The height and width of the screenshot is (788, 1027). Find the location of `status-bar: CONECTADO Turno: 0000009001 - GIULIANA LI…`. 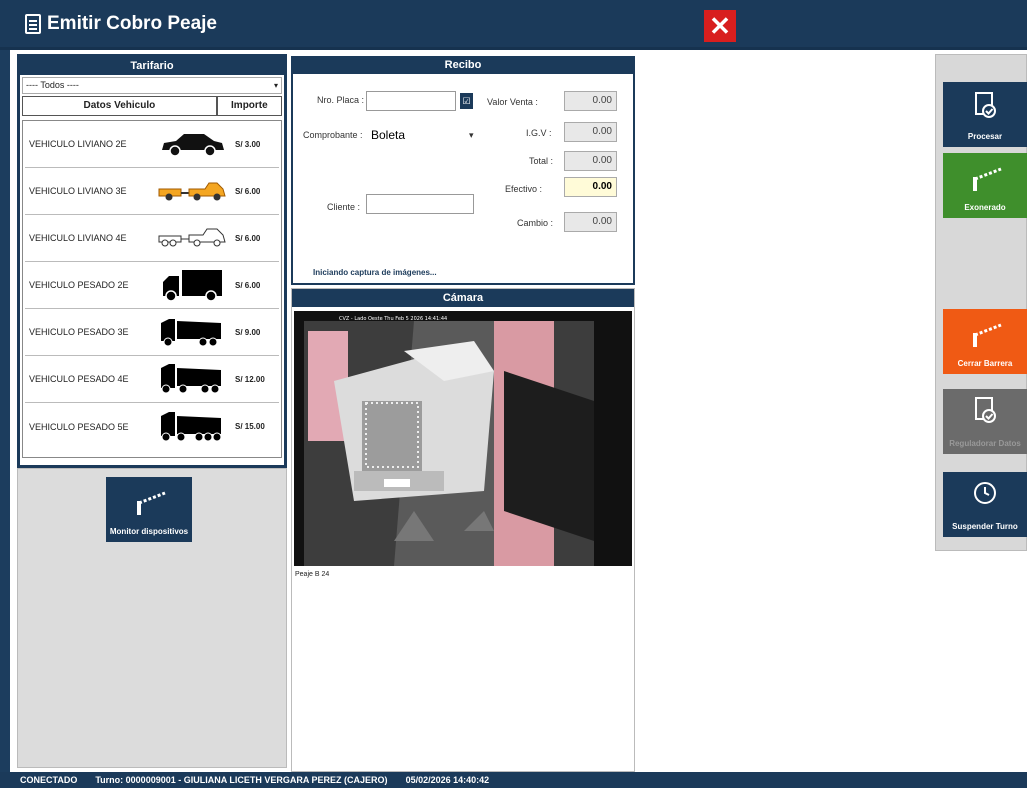

status-bar: CONECTADO Turno: 0000009001 - GIULIANA LI… is located at coordinates (513, 780).